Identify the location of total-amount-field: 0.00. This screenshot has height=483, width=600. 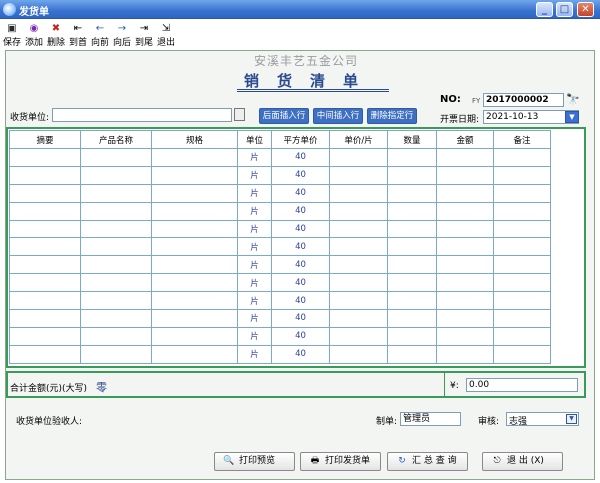
(522, 385).